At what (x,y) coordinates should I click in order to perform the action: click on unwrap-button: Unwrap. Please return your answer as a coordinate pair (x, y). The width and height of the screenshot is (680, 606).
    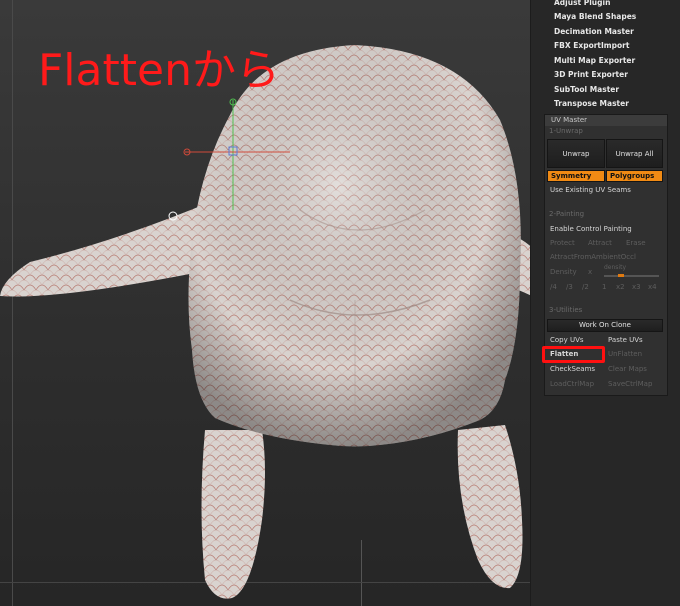
    Looking at the image, I should click on (576, 153).